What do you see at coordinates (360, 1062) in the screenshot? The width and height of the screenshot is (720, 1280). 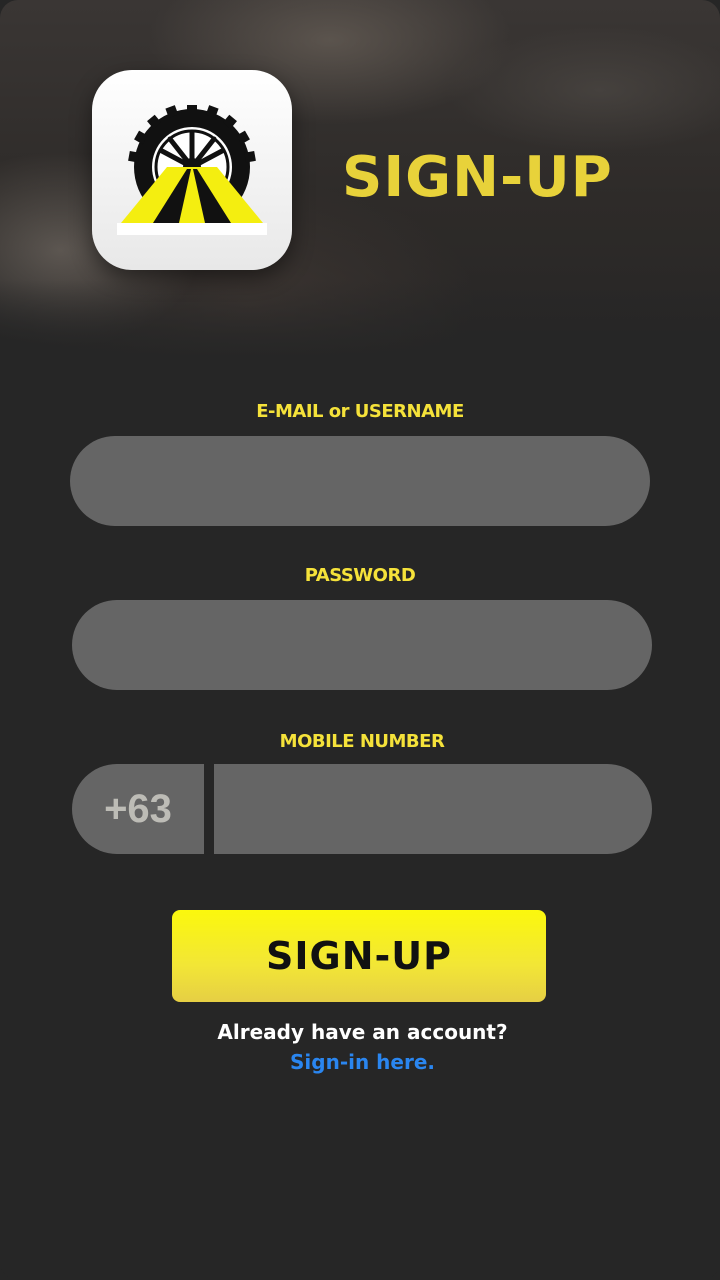 I see `signin-link: Sign-in here.` at bounding box center [360, 1062].